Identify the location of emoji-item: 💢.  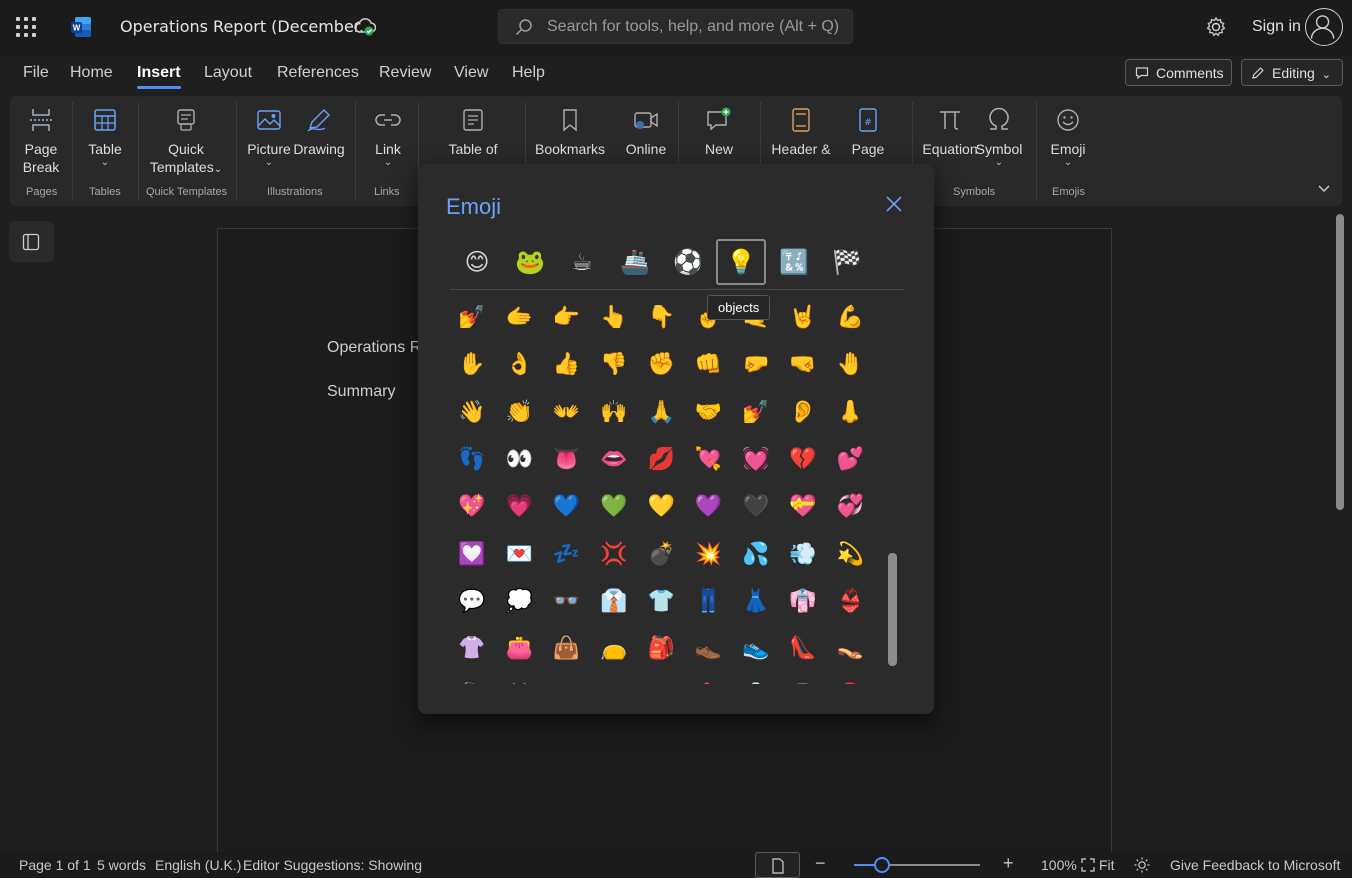
(614, 555).